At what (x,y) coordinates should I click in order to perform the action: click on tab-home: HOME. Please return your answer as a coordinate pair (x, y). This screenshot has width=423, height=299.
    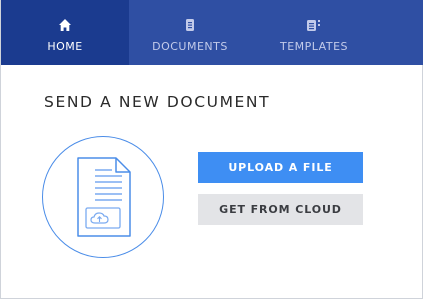
    Looking at the image, I should click on (65, 32).